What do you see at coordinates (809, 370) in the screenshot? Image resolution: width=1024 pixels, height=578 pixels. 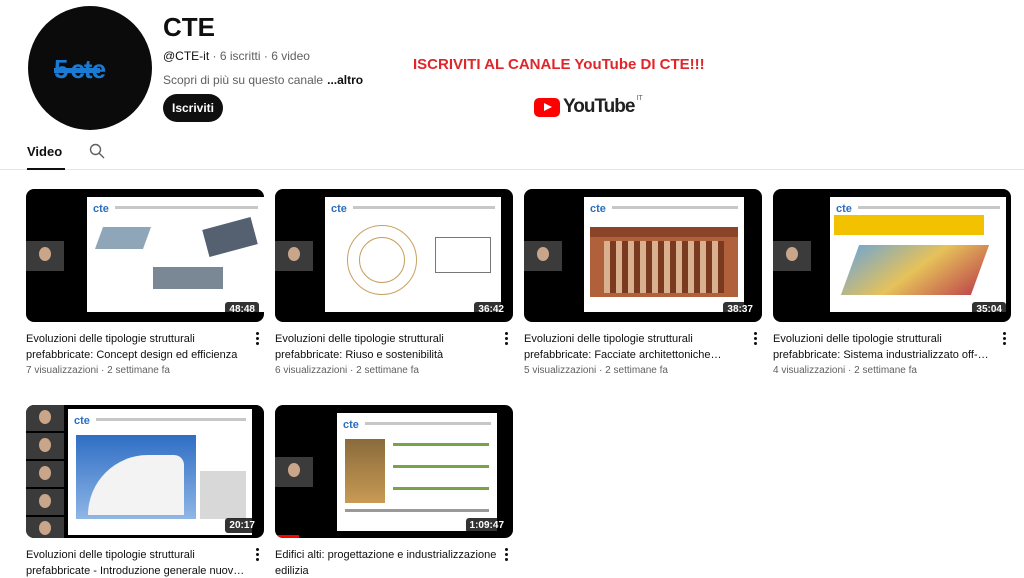 I see `video-views: 4 visualizzazioni` at bounding box center [809, 370].